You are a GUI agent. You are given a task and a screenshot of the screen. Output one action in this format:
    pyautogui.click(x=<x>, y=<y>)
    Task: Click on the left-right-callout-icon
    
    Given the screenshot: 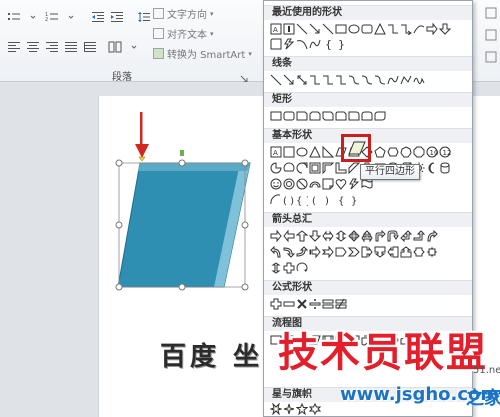 What is the action you would take?
    pyautogui.click(x=419, y=252)
    